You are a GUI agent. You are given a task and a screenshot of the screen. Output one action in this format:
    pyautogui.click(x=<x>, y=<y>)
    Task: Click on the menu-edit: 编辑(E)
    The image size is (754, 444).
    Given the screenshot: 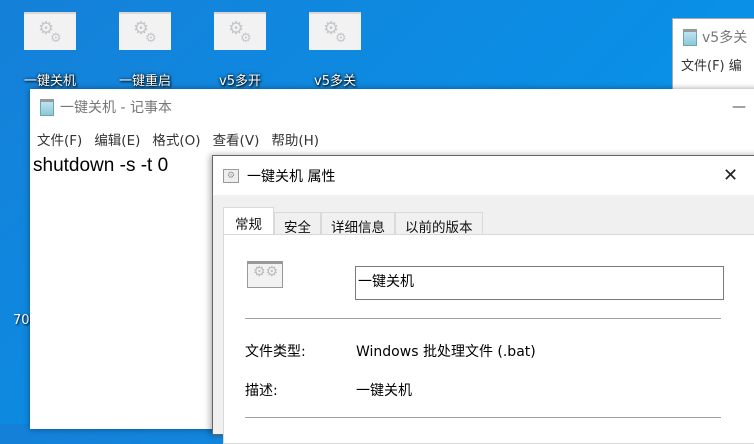 What is the action you would take?
    pyautogui.click(x=117, y=139)
    